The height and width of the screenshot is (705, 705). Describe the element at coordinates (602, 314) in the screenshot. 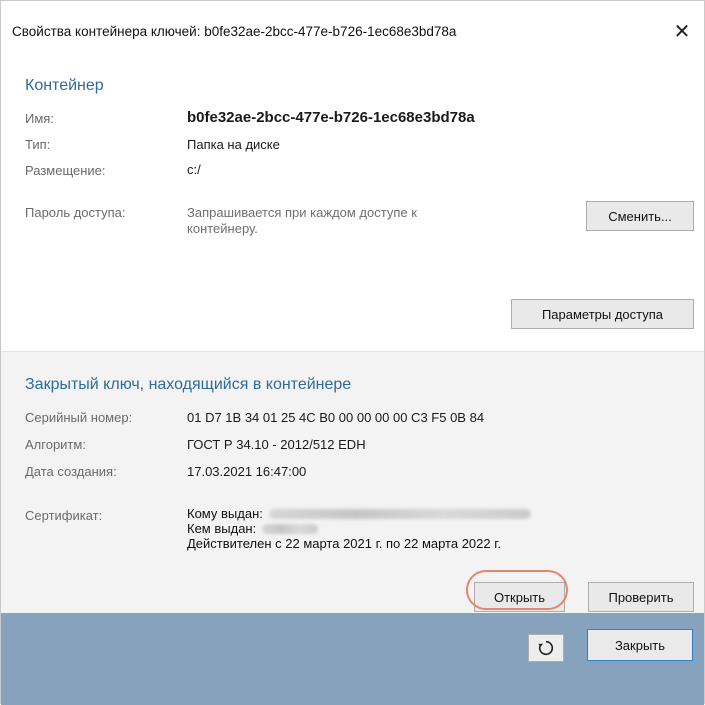

I see `access-params-button: Параметры доступа` at that location.